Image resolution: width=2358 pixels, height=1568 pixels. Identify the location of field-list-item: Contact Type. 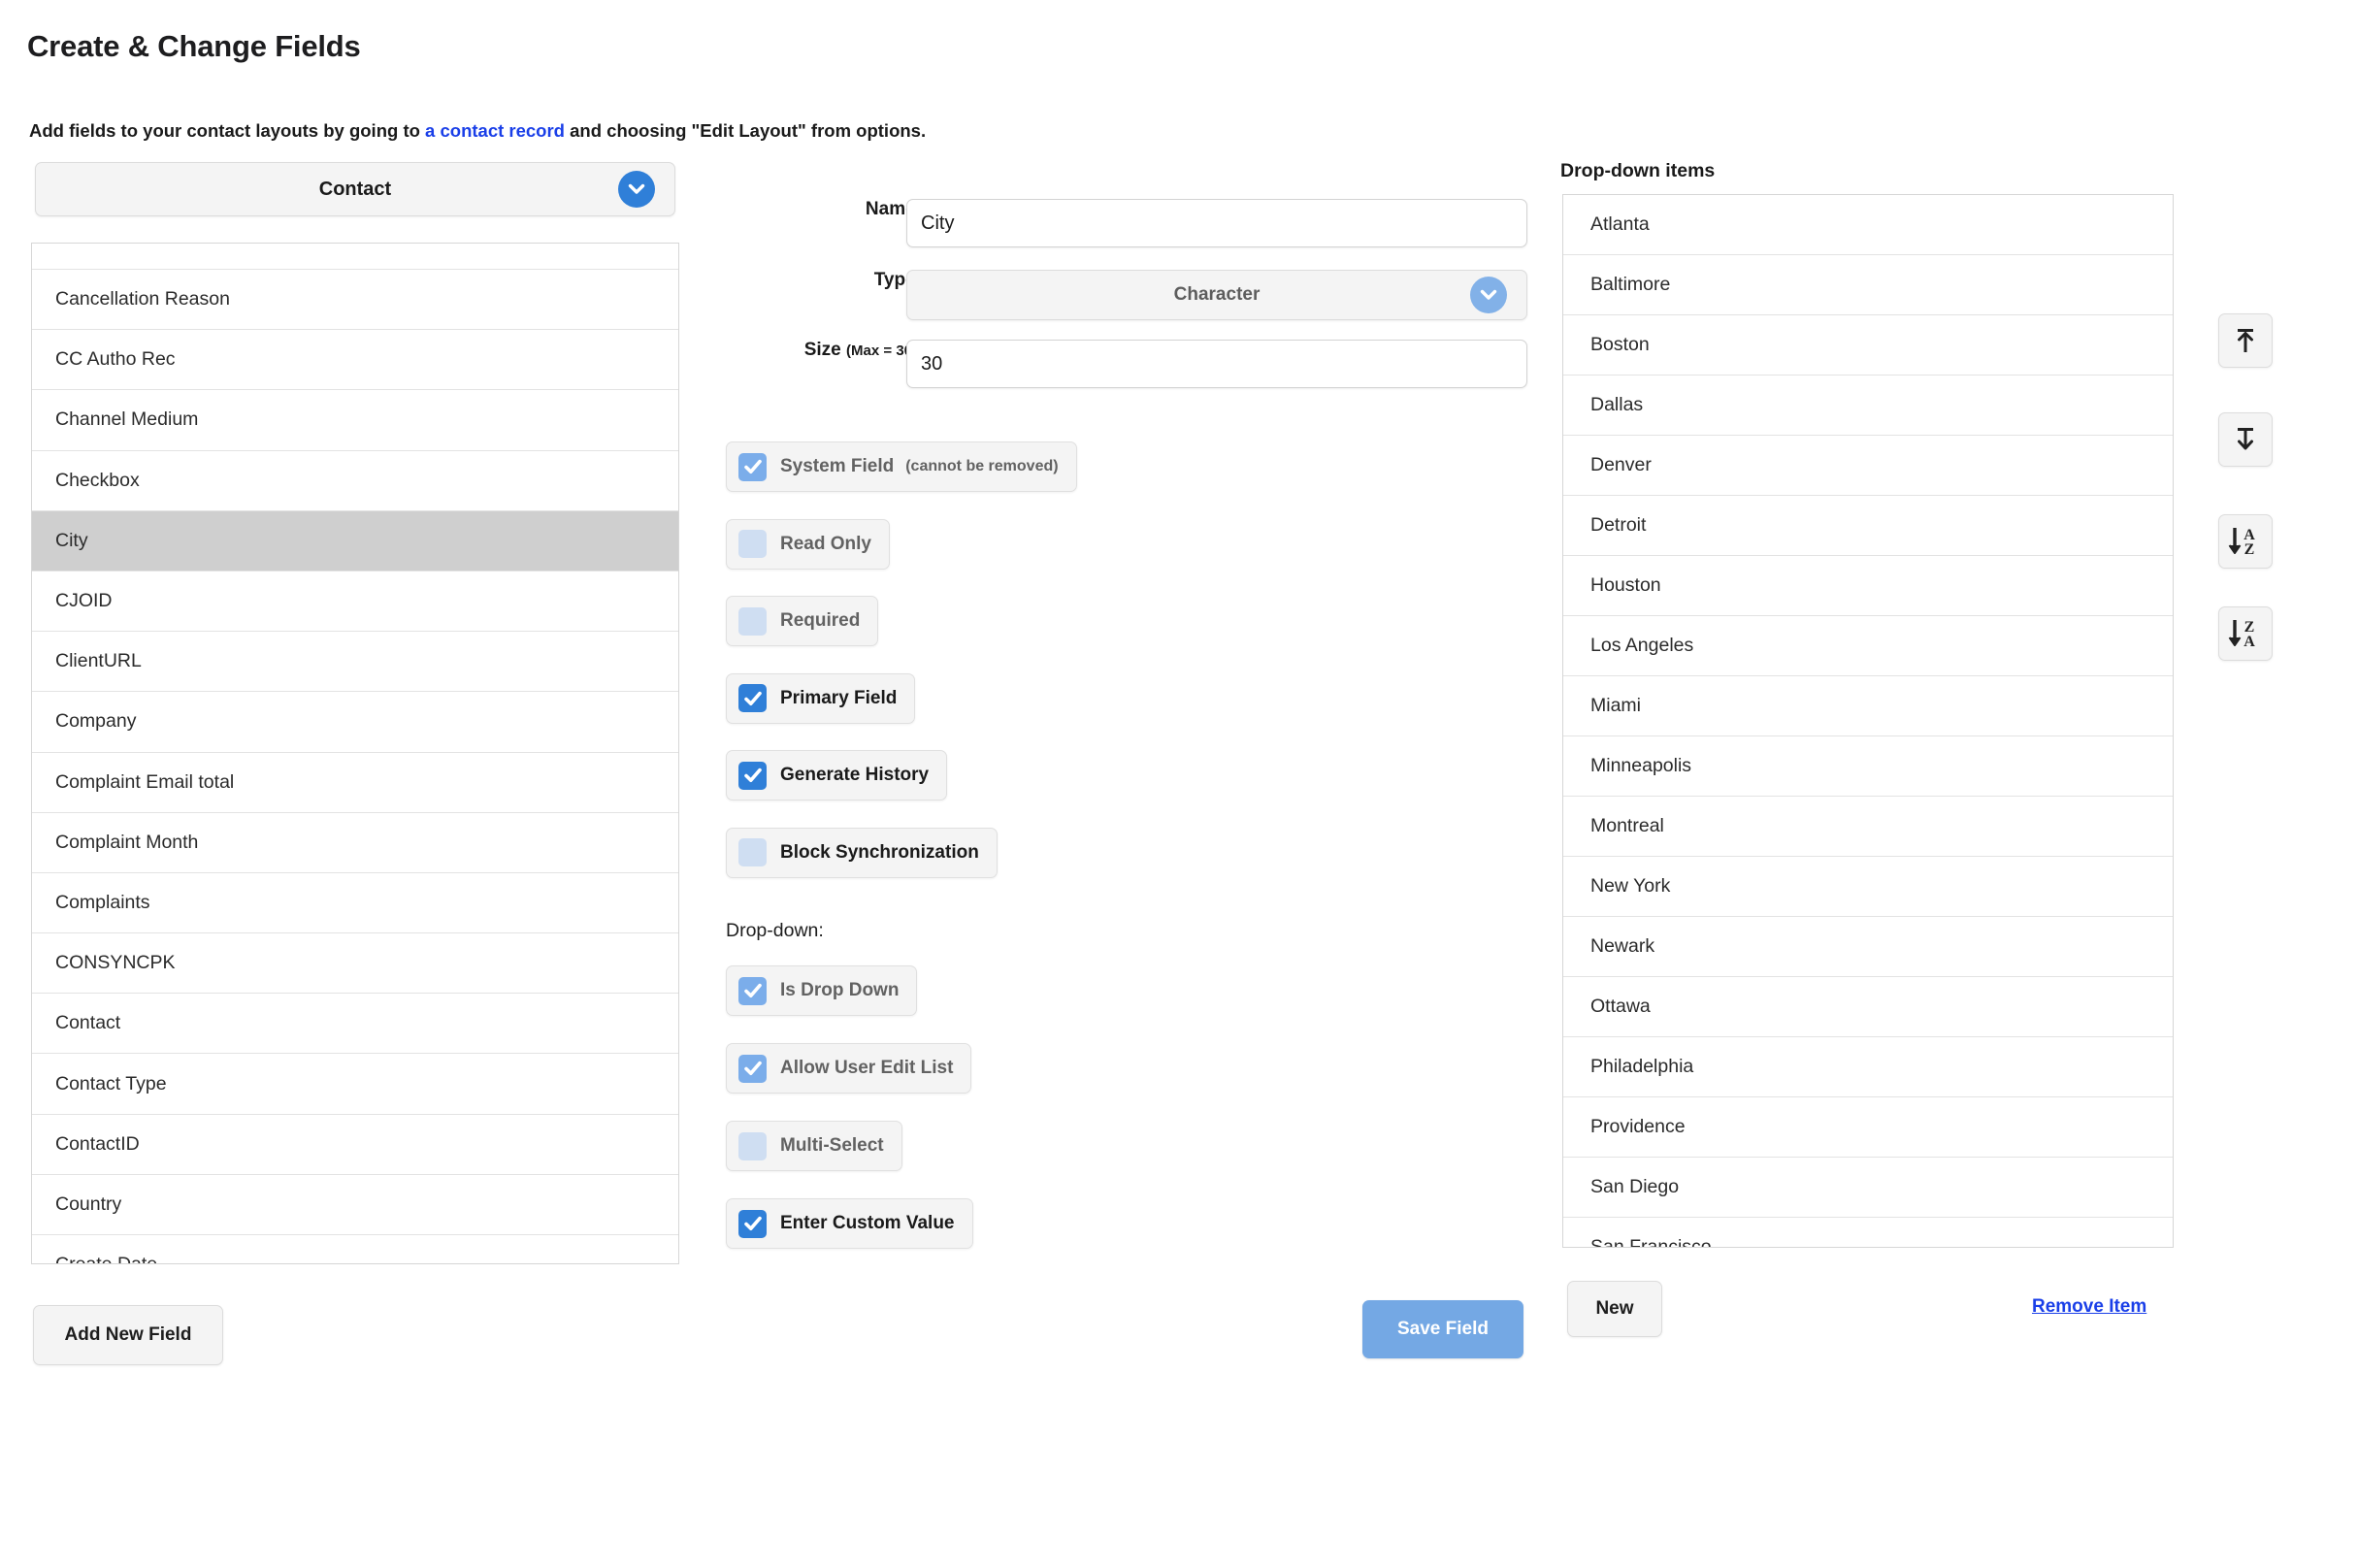
(355, 1084).